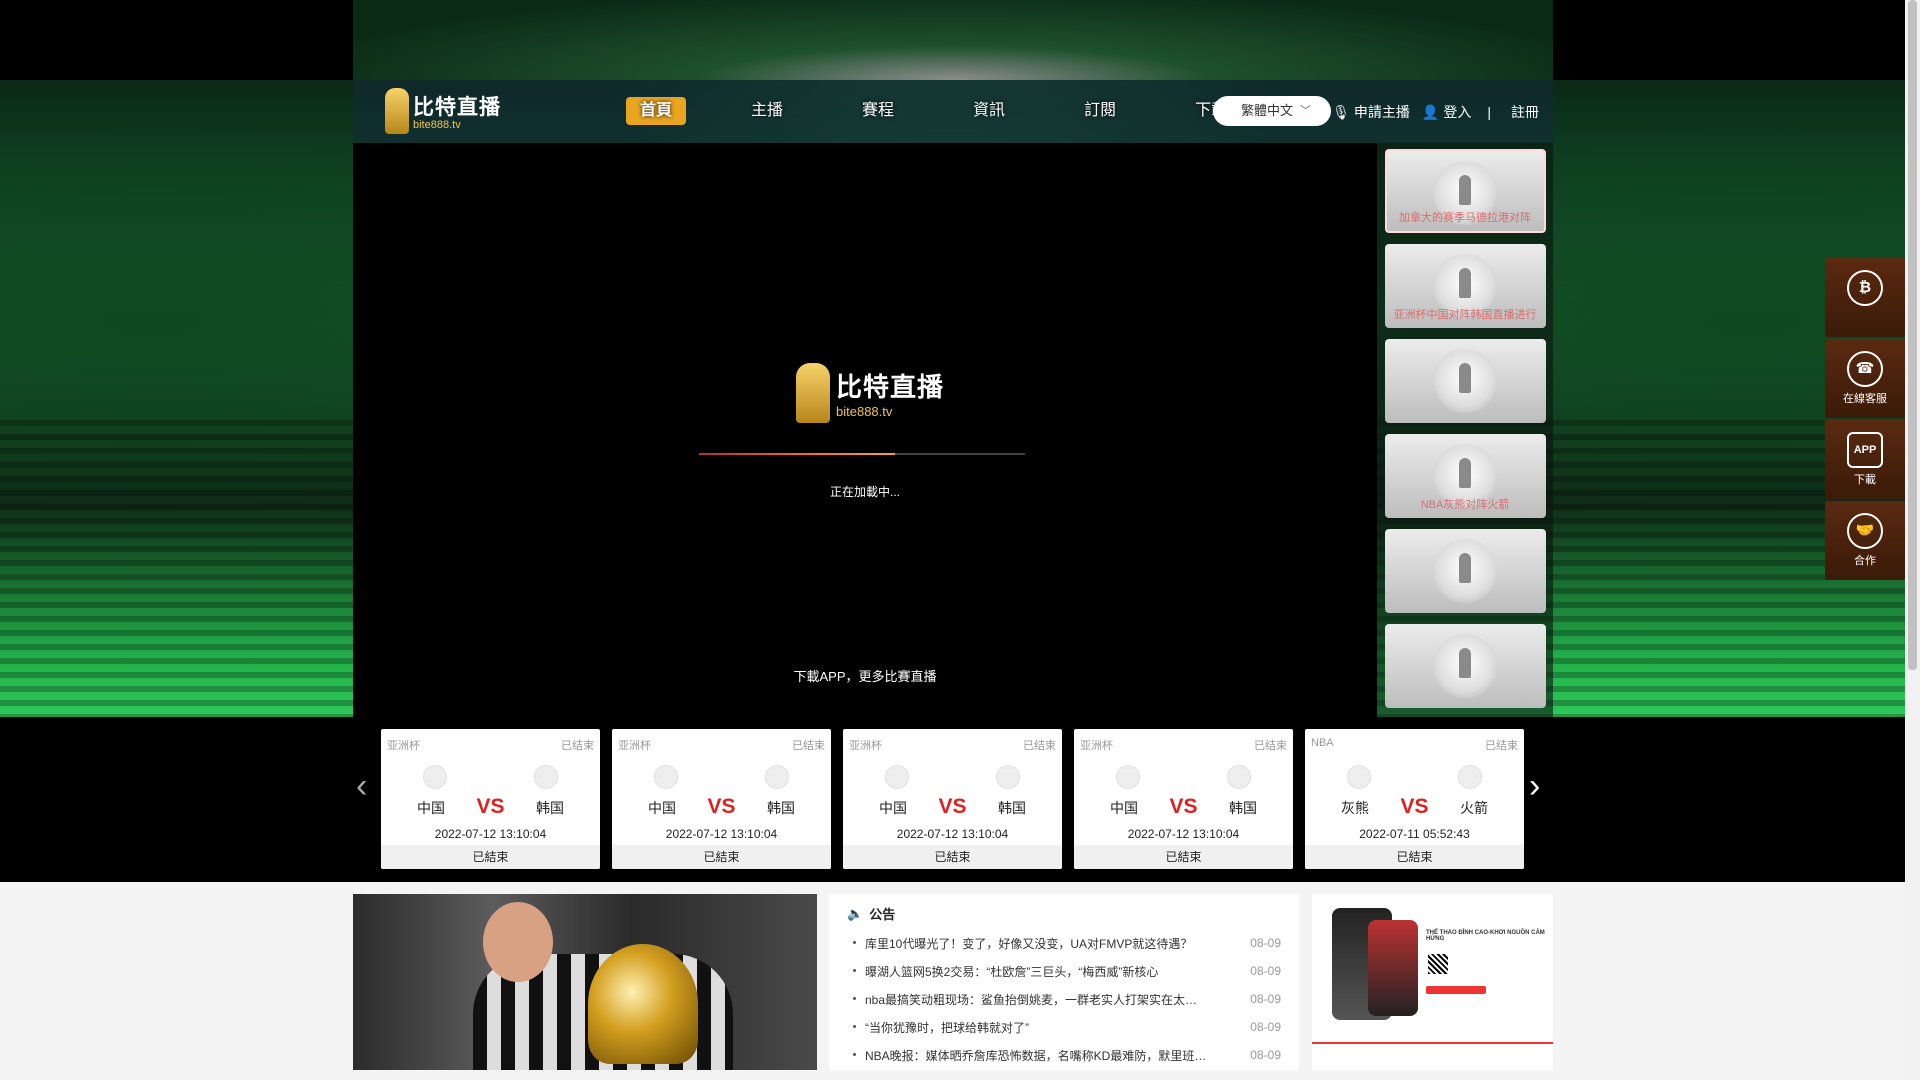 The image size is (1920, 1080). I want to click on home-team: 灰熊, so click(1355, 808).